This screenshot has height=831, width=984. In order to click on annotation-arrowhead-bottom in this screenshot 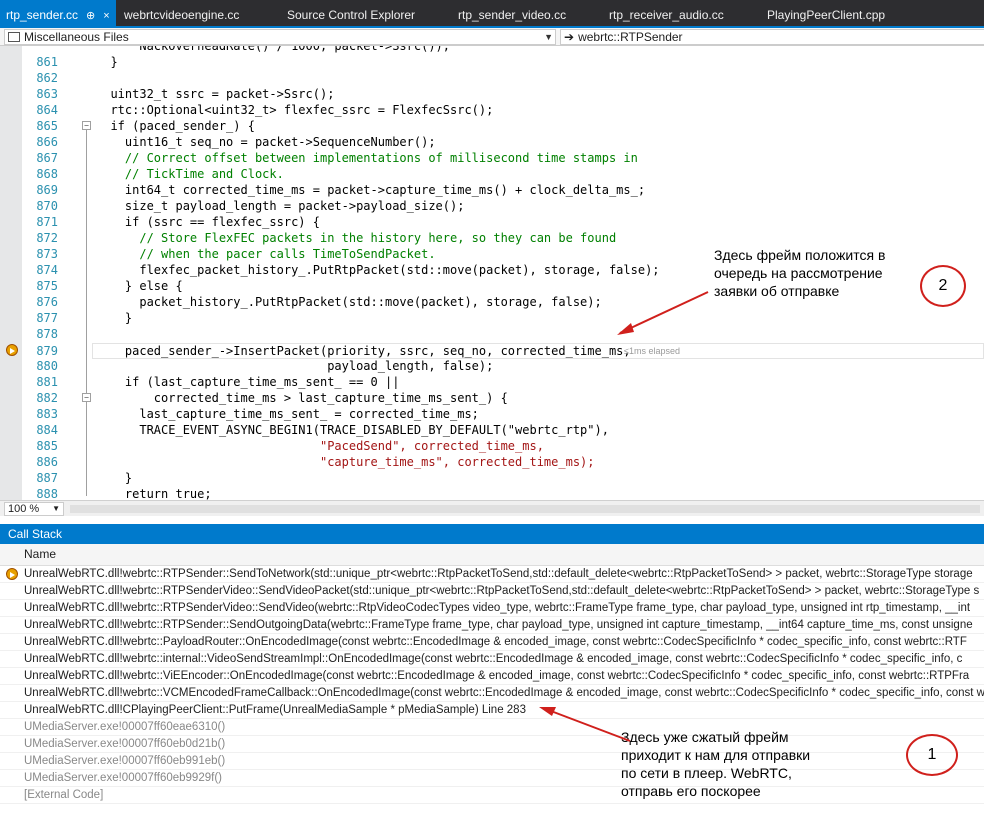, I will do `click(547, 711)`.